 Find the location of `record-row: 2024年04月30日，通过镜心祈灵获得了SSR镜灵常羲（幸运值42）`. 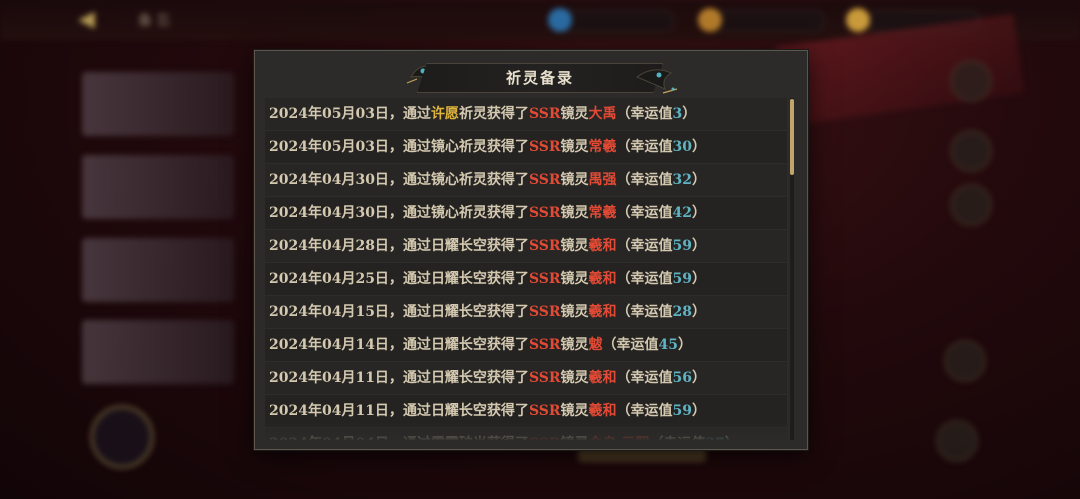

record-row: 2024年04月30日，通过镜心祈灵获得了SSR镜灵常羲（幸运值42） is located at coordinates (526, 213).